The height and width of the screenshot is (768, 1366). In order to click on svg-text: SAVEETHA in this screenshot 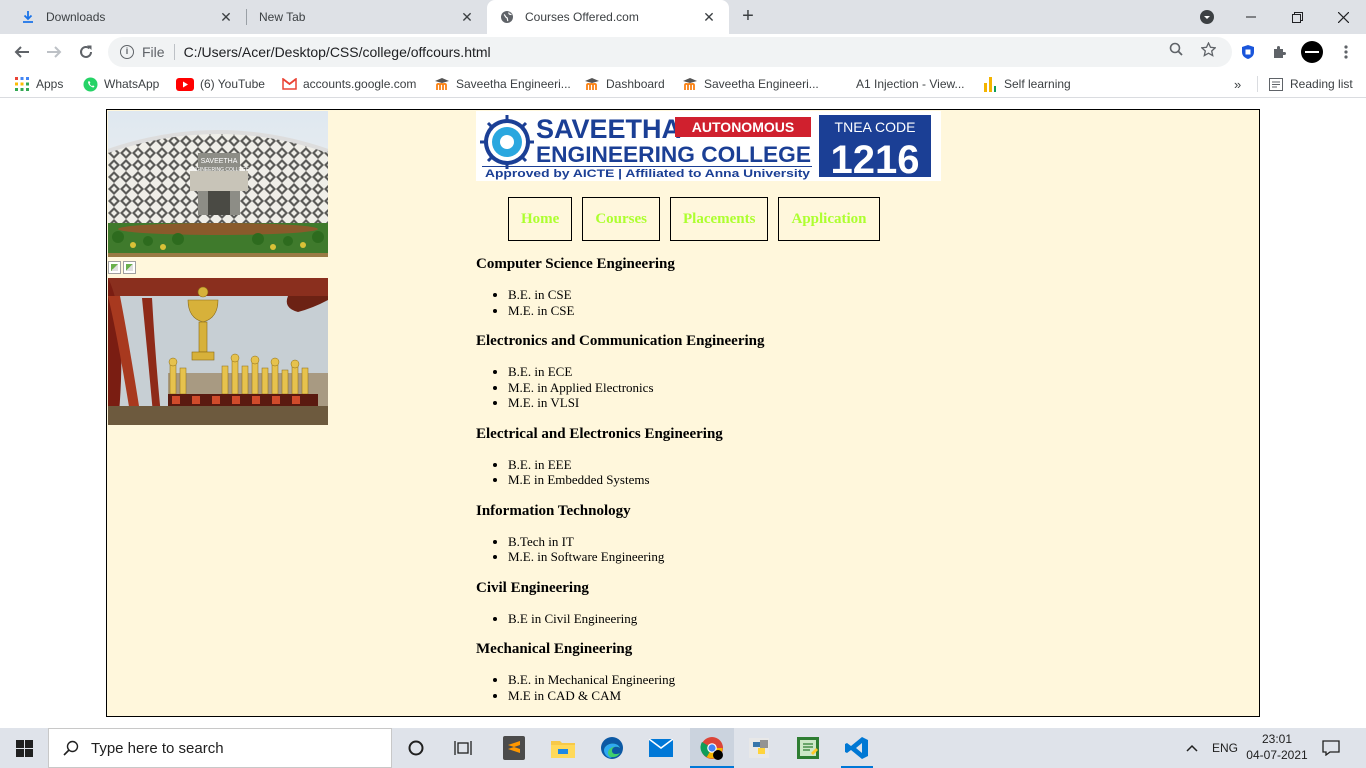, I will do `click(219, 161)`.